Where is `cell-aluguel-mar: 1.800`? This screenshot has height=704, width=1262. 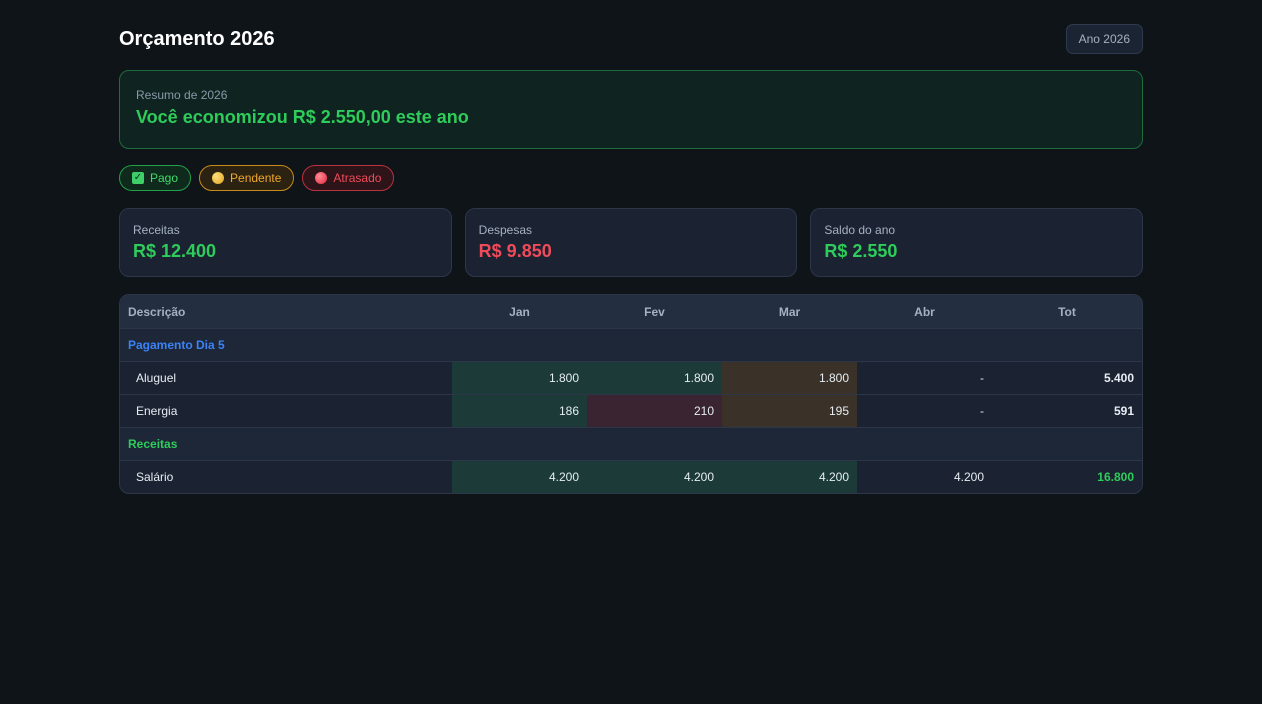
cell-aluguel-mar: 1.800 is located at coordinates (789, 378).